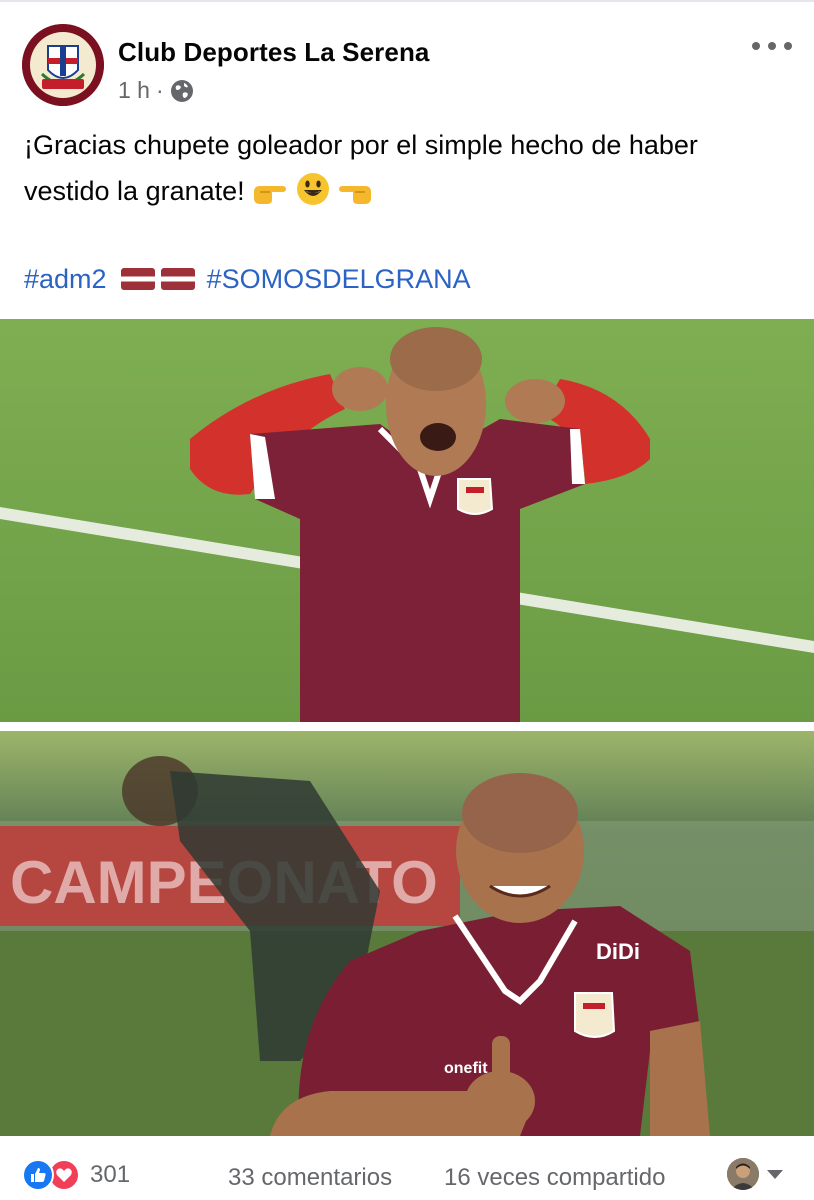 The height and width of the screenshot is (1200, 814). Describe the element at coordinates (407, 1173) in the screenshot. I see `post-footer: 301 33 comentarios 16 veces compartido` at that location.